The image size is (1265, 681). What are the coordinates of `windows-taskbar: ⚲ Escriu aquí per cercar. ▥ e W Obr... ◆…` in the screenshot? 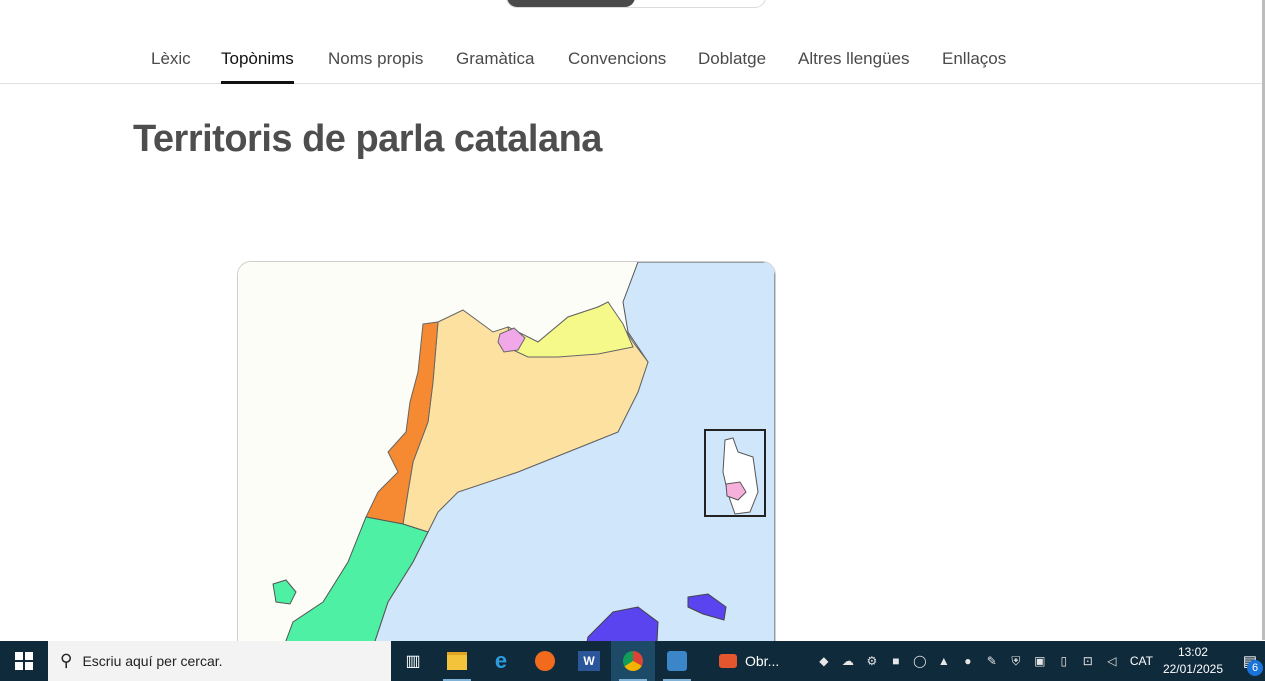 It's located at (632, 661).